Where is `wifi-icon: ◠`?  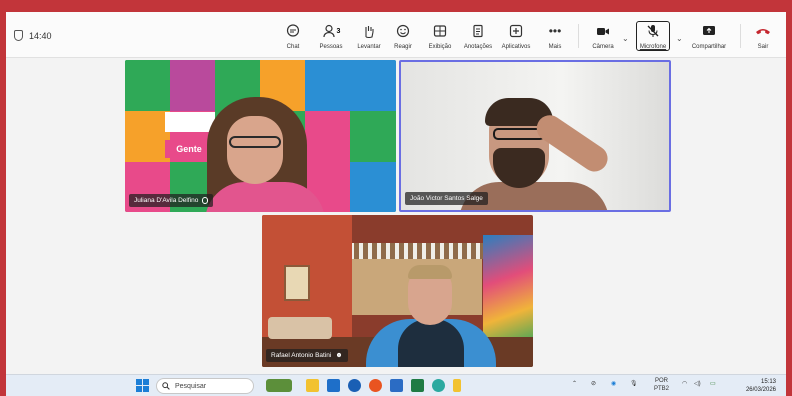 wifi-icon: ◠ is located at coordinates (684, 383).